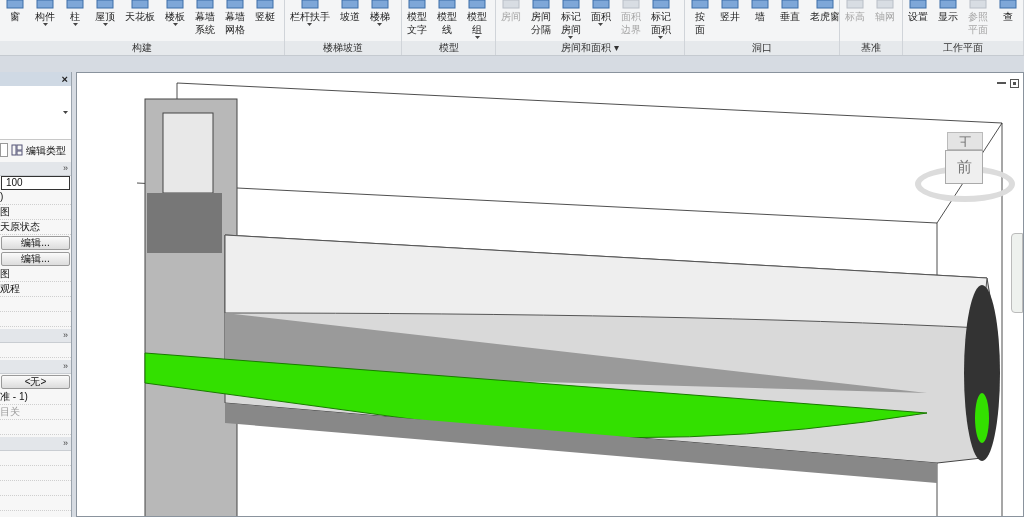 This screenshot has width=1024, height=517. Describe the element at coordinates (700, 29) in the screenshot. I see `button-label: 面` at that location.